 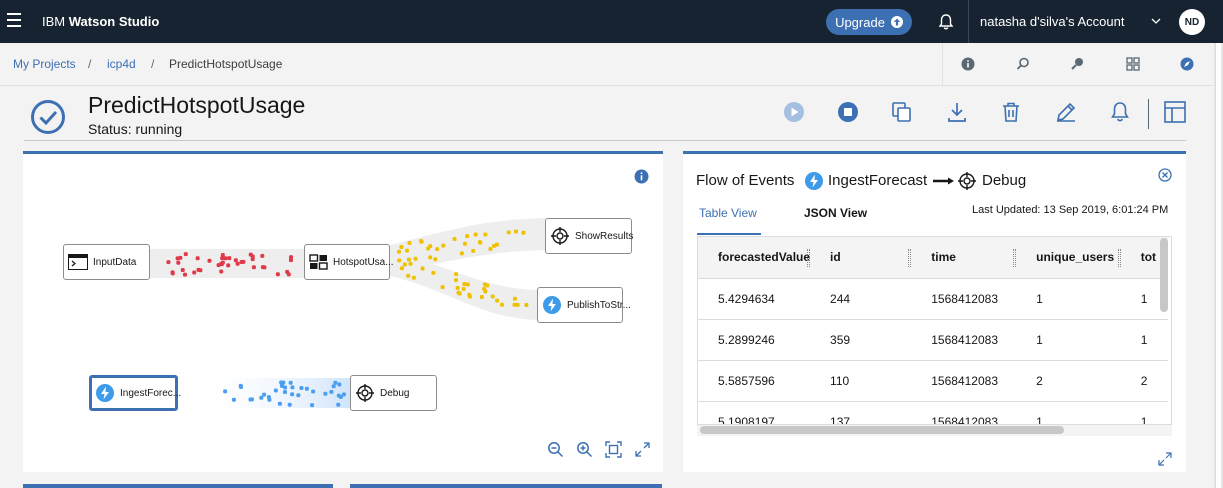 What do you see at coordinates (835, 213) in the screenshot?
I see `tab-json-view: JSON View` at bounding box center [835, 213].